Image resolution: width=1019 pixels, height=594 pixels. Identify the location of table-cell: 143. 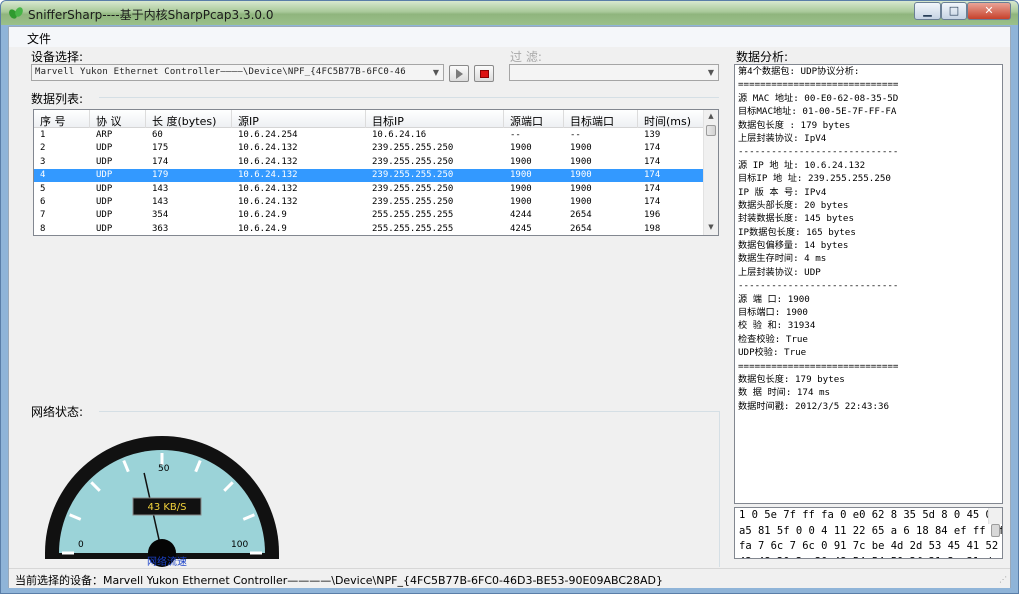
(160, 202).